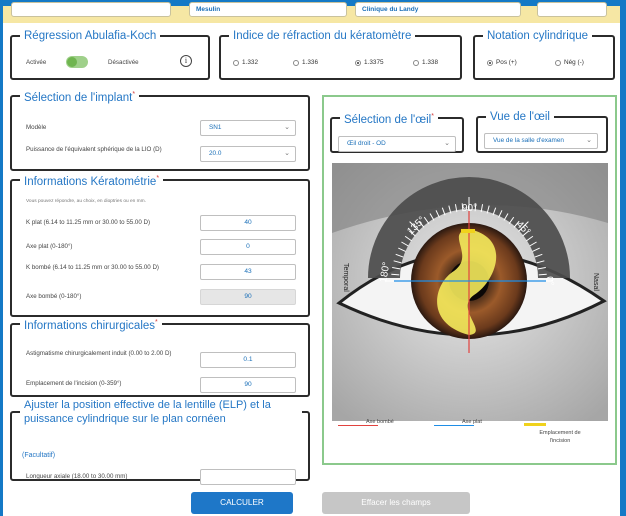 This screenshot has height=516, width=626. What do you see at coordinates (248, 384) in the screenshot?
I see `incision-input: 90` at bounding box center [248, 384].